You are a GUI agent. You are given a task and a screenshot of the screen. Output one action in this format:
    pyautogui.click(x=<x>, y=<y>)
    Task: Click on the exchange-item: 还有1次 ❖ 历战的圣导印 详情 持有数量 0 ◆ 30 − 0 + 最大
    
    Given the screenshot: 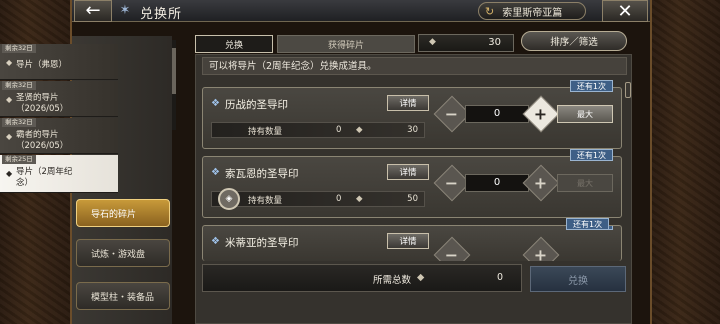 What is the action you would take?
    pyautogui.click(x=412, y=114)
    